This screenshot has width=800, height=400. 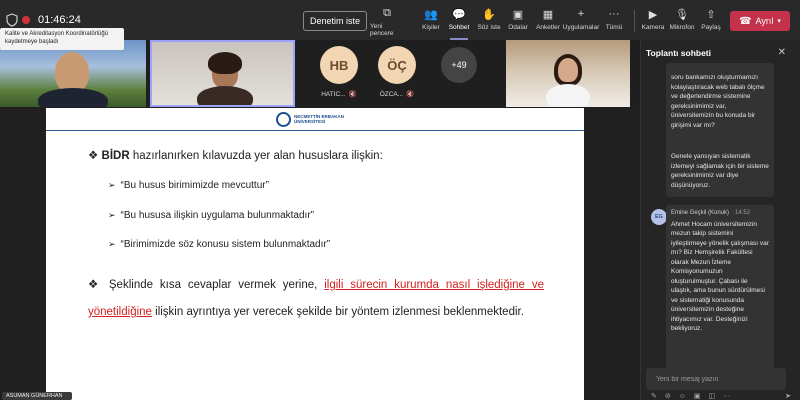 I want to click on chat-title: Toplantı sohbeti, so click(x=679, y=53).